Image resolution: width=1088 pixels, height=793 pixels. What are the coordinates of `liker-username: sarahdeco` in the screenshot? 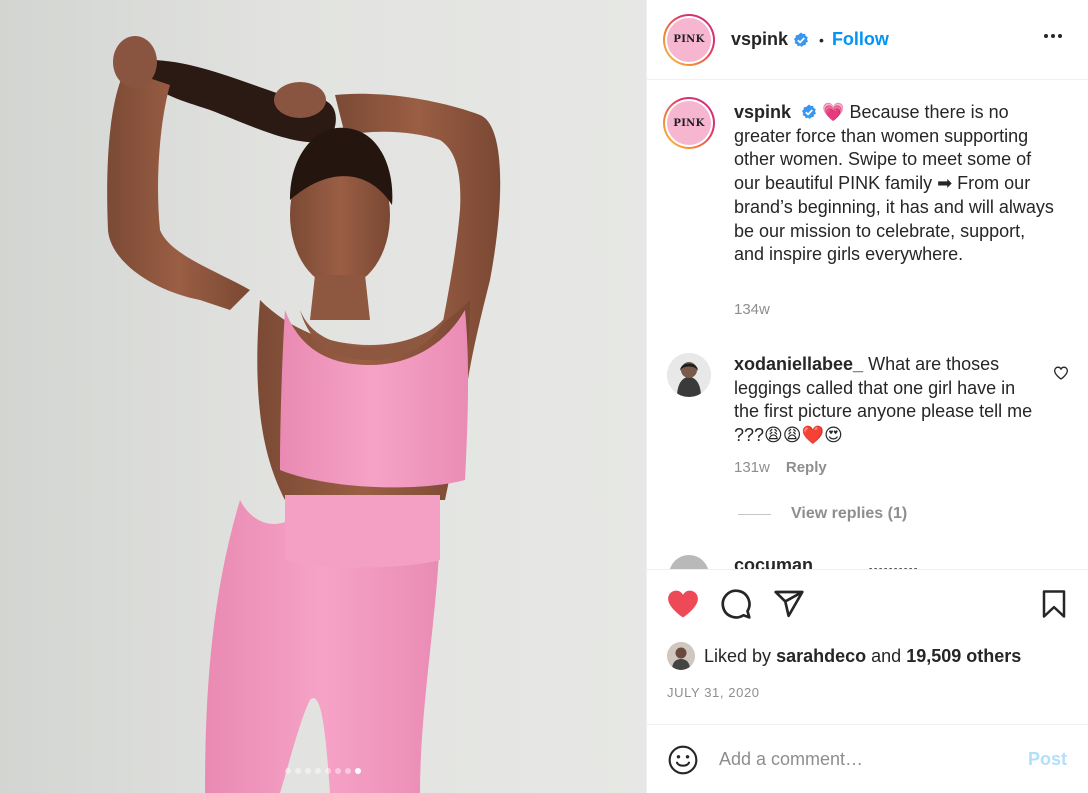 It's located at (821, 656).